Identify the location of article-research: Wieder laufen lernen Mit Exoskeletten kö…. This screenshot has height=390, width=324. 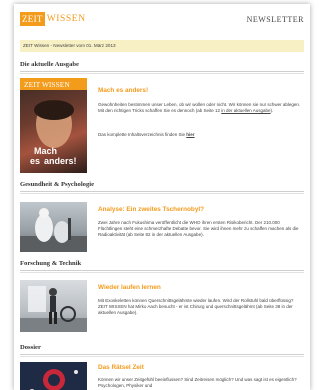
(162, 305).